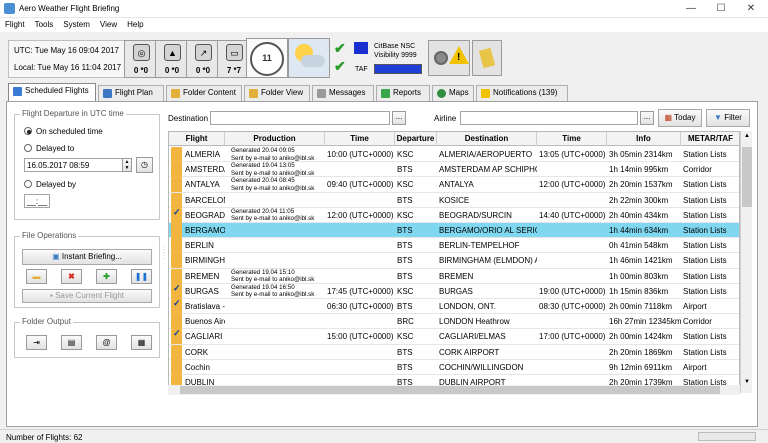 The width and height of the screenshot is (768, 443). Describe the element at coordinates (205, 215) in the screenshot. I see `cell-flight: BEOGRAD` at that location.